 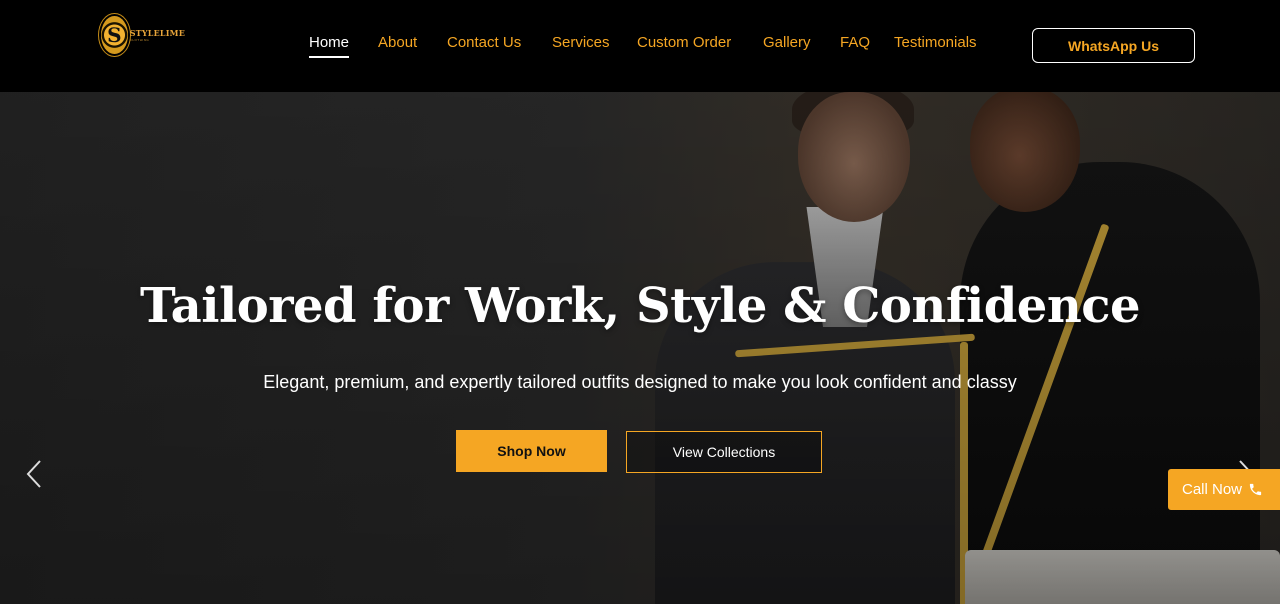 I want to click on hero-title: Tailored for Work, Style & Confidence, so click(x=640, y=306).